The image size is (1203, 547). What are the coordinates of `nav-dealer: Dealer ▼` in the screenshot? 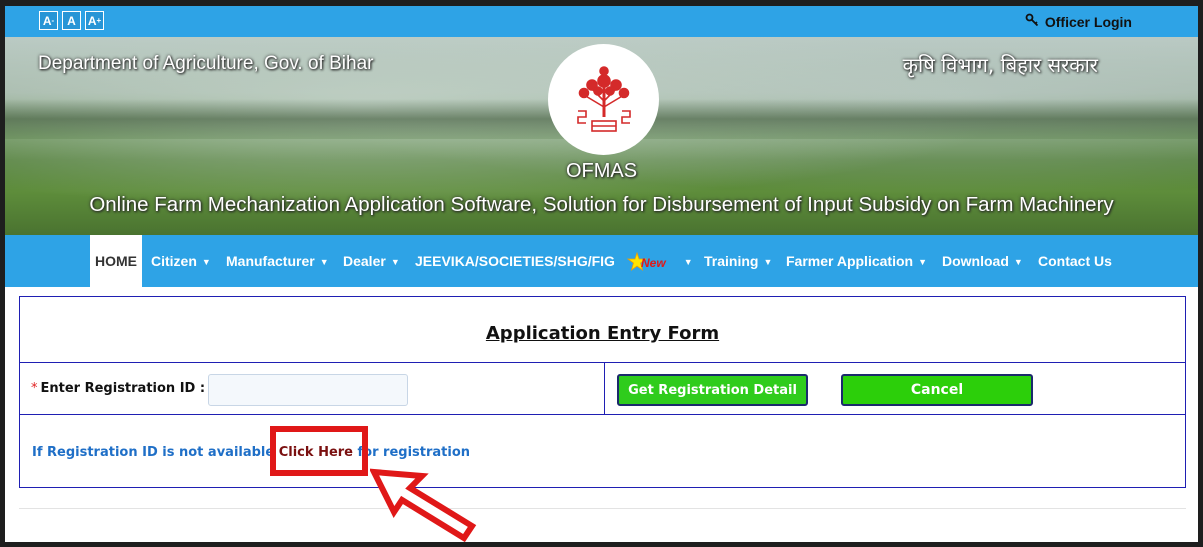 It's located at (371, 261).